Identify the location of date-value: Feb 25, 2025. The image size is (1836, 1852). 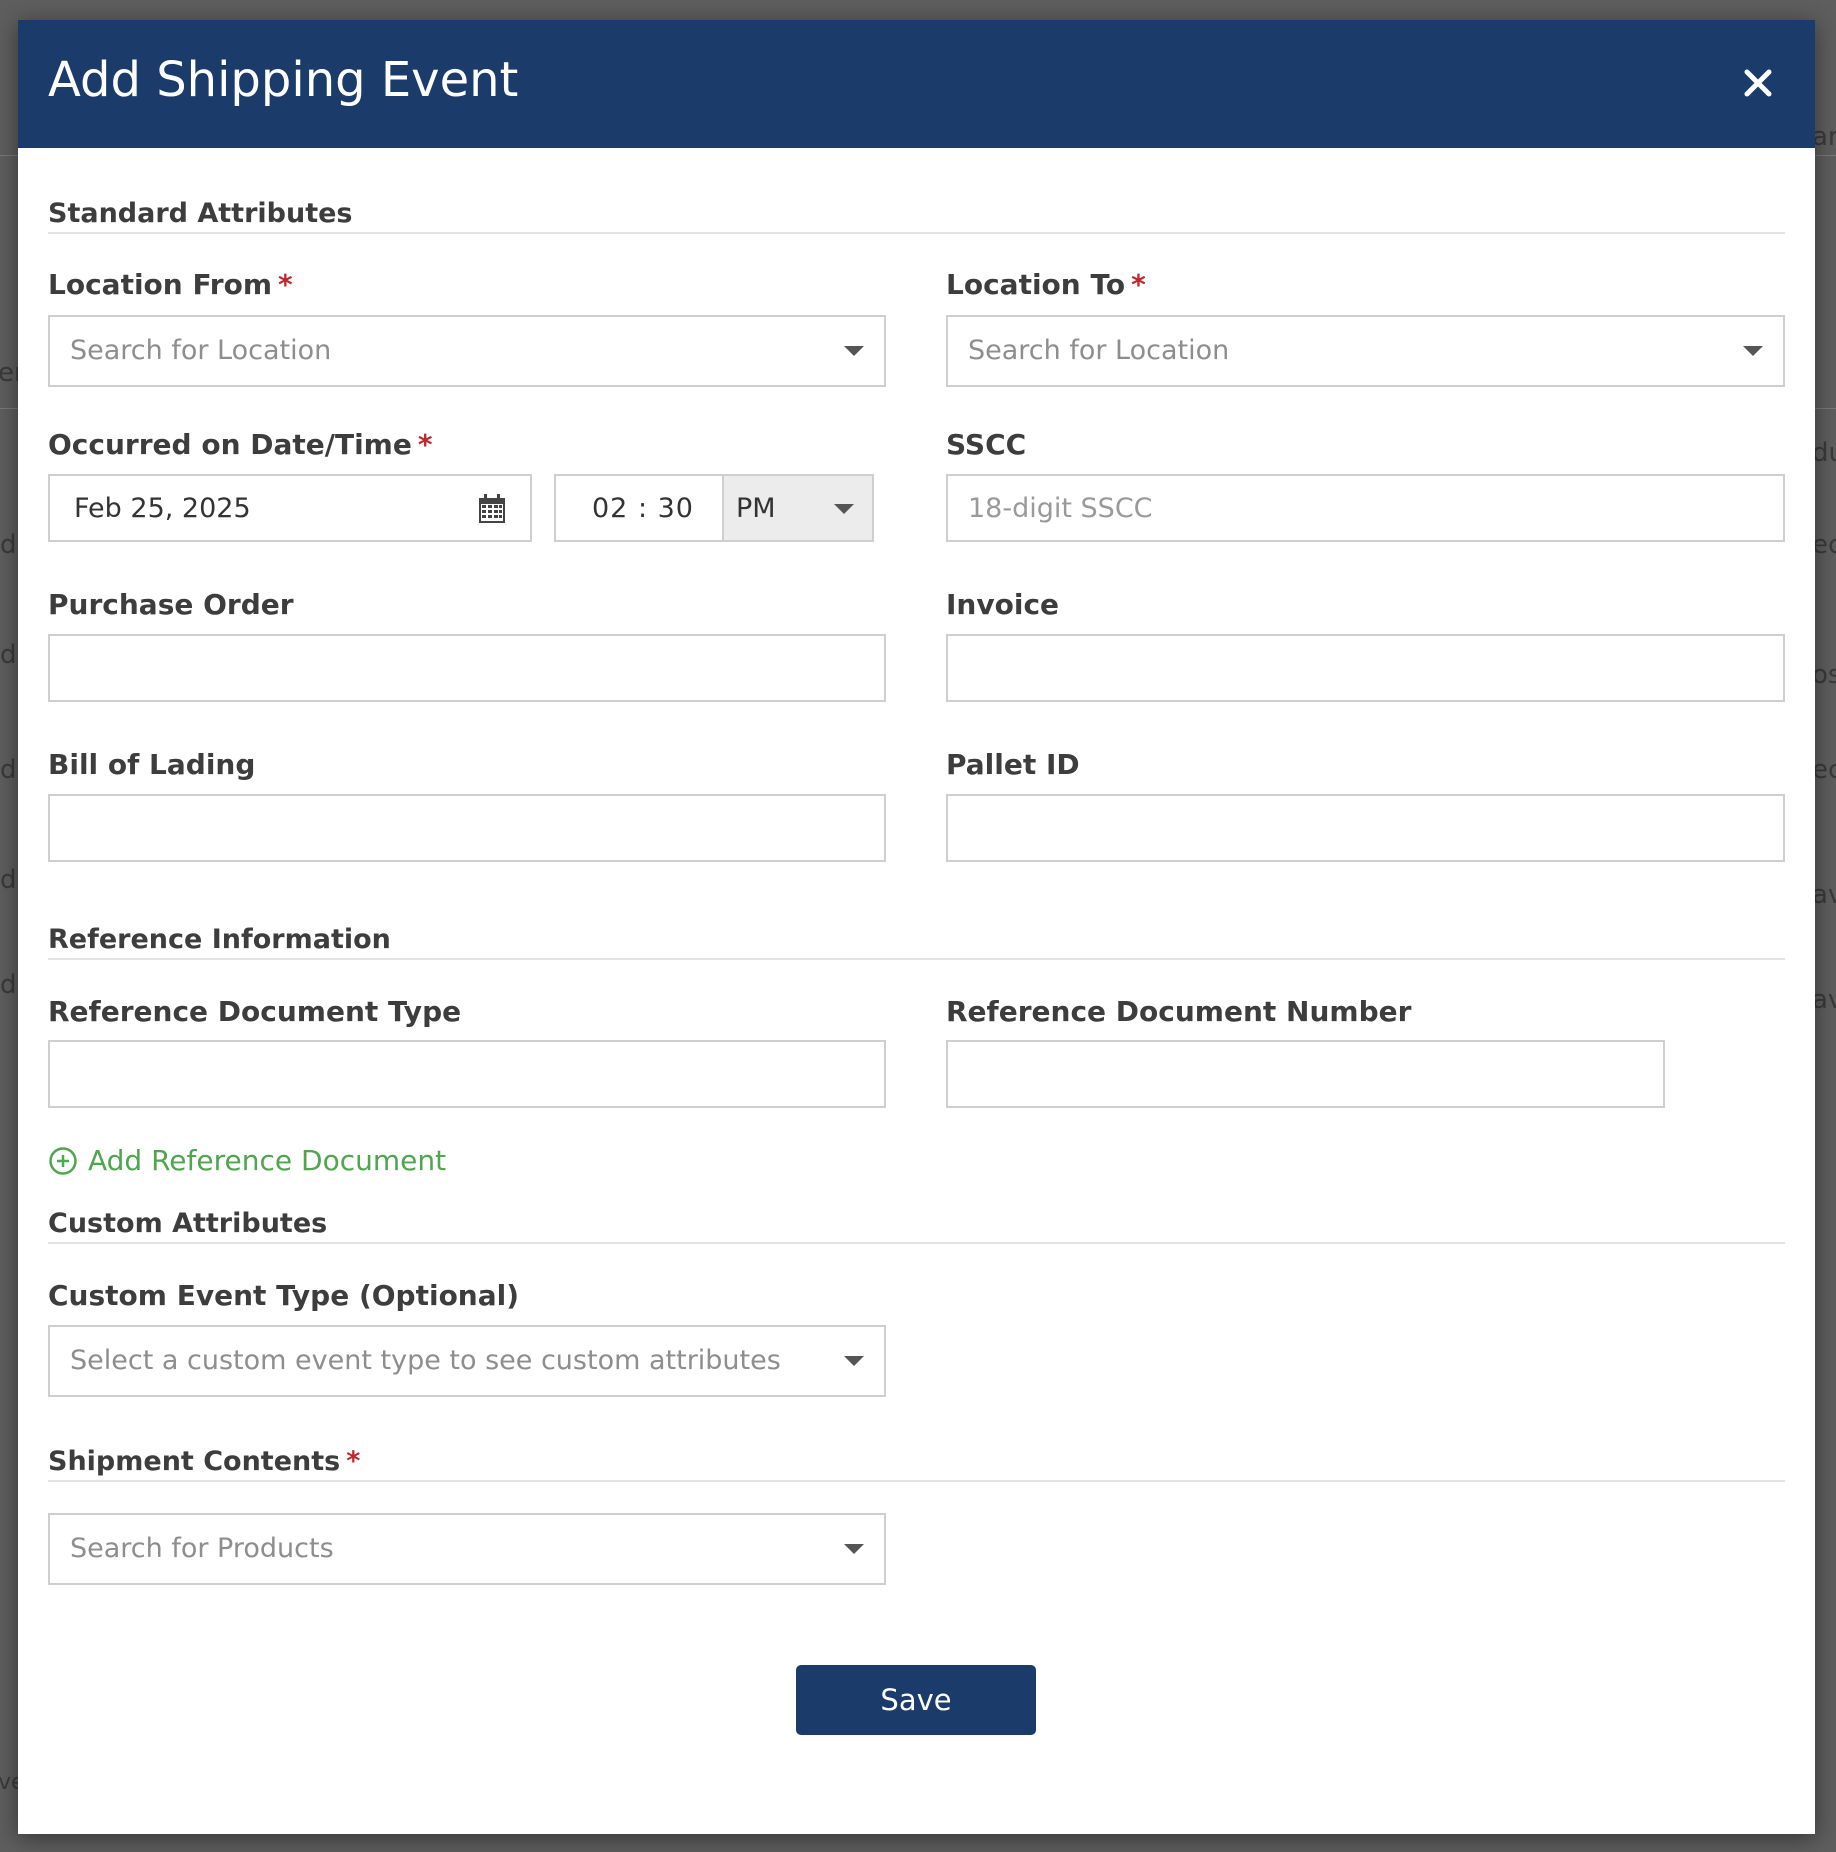
(162, 508).